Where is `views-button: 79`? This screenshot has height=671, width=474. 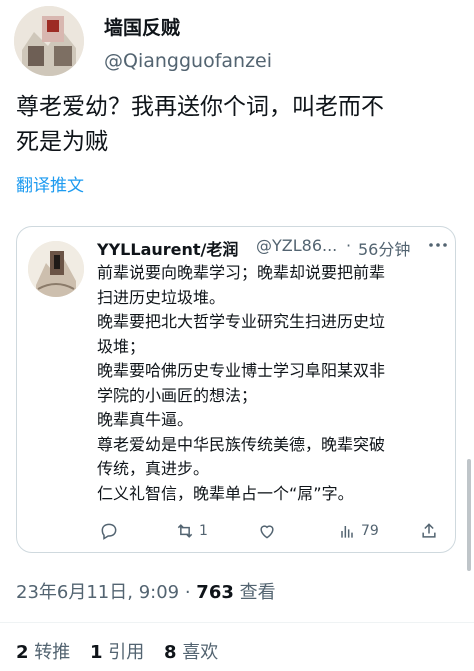 views-button: 79 is located at coordinates (358, 531).